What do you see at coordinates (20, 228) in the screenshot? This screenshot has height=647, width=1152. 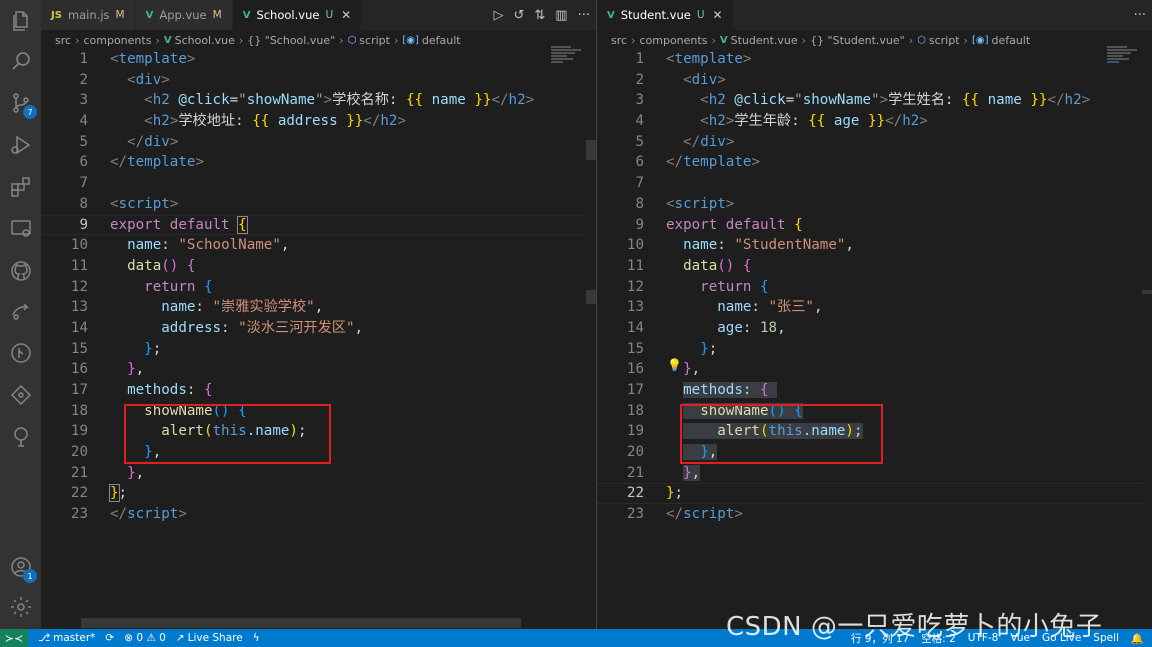 I see `remote-explorer-icon` at bounding box center [20, 228].